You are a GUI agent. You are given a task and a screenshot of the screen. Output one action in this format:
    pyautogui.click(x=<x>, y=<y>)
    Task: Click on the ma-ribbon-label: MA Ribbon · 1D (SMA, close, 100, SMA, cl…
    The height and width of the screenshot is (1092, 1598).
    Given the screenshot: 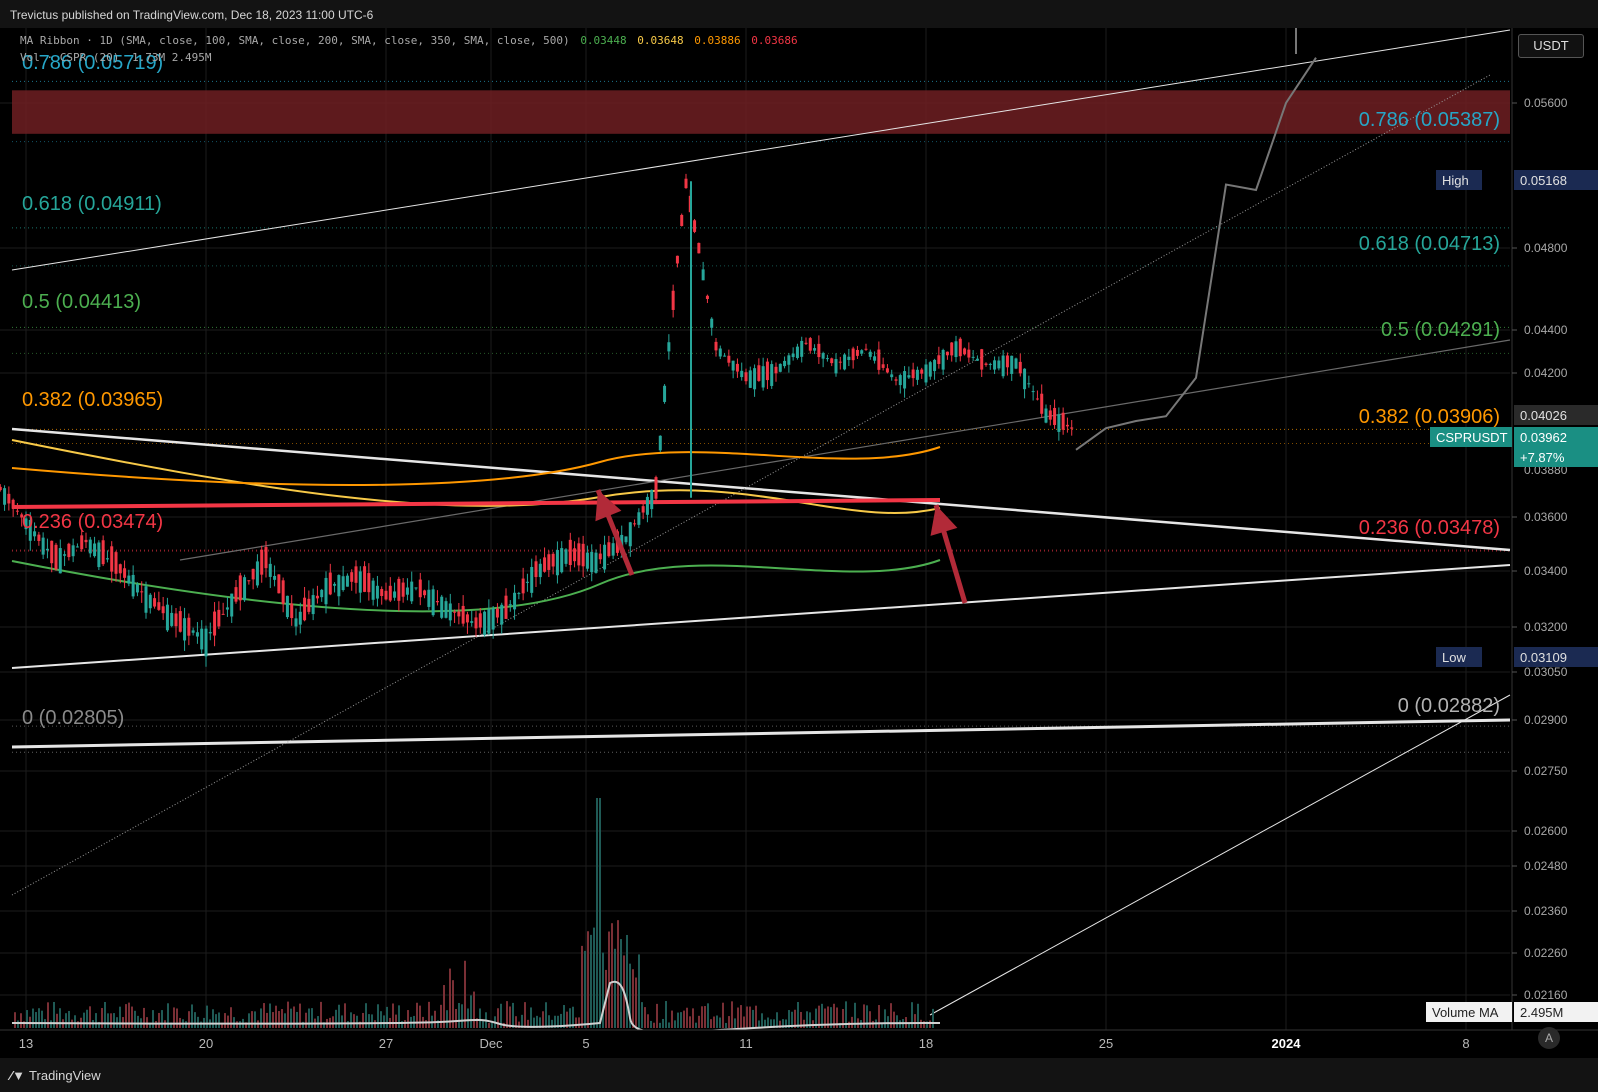 What is the action you would take?
    pyautogui.click(x=295, y=40)
    